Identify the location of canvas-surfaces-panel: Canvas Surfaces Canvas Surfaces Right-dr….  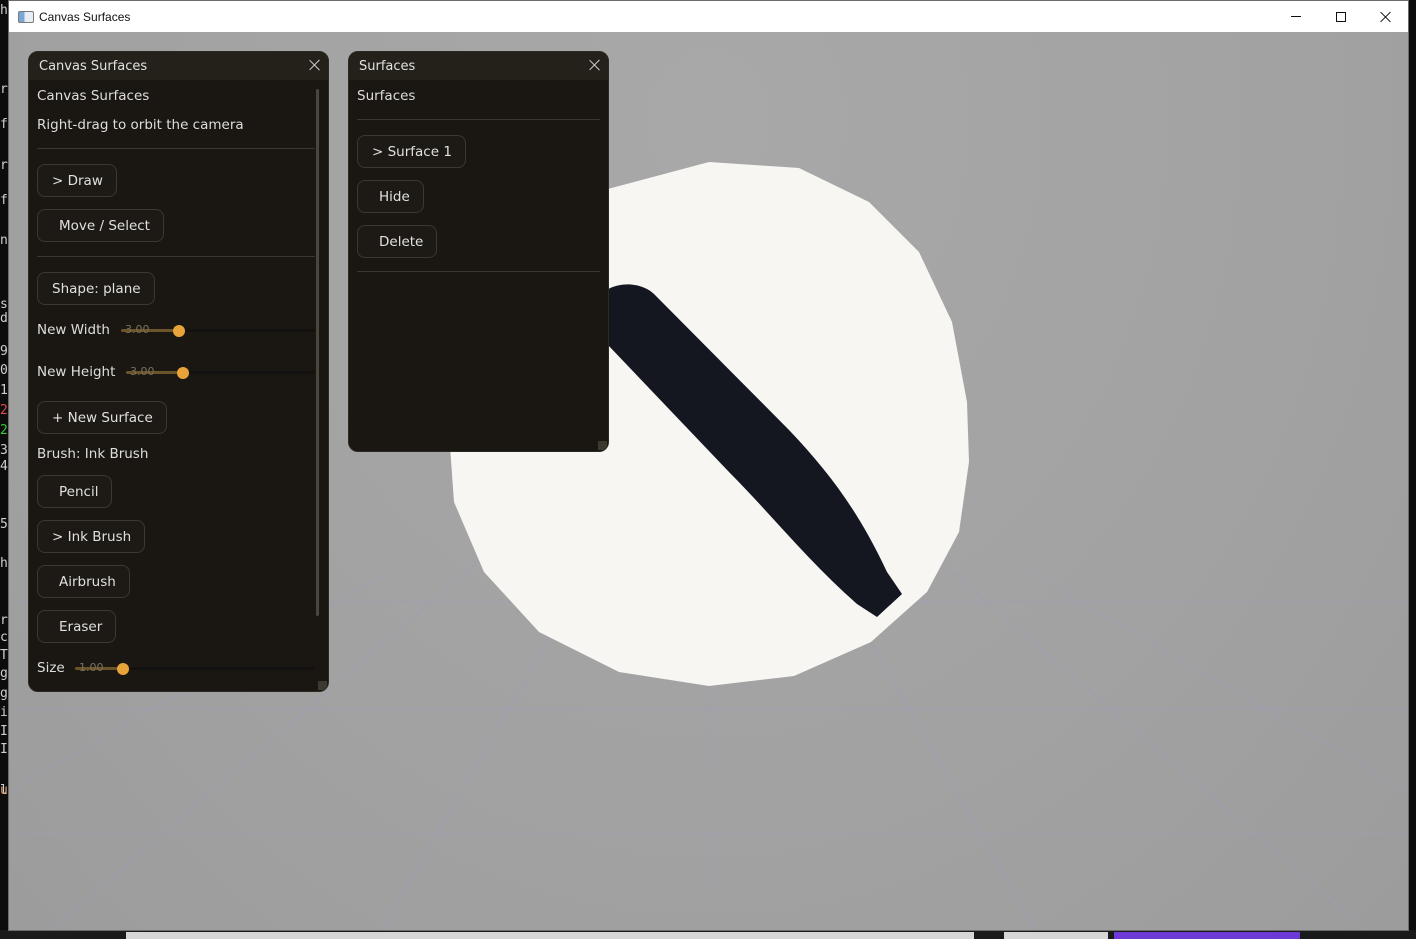
(178, 371).